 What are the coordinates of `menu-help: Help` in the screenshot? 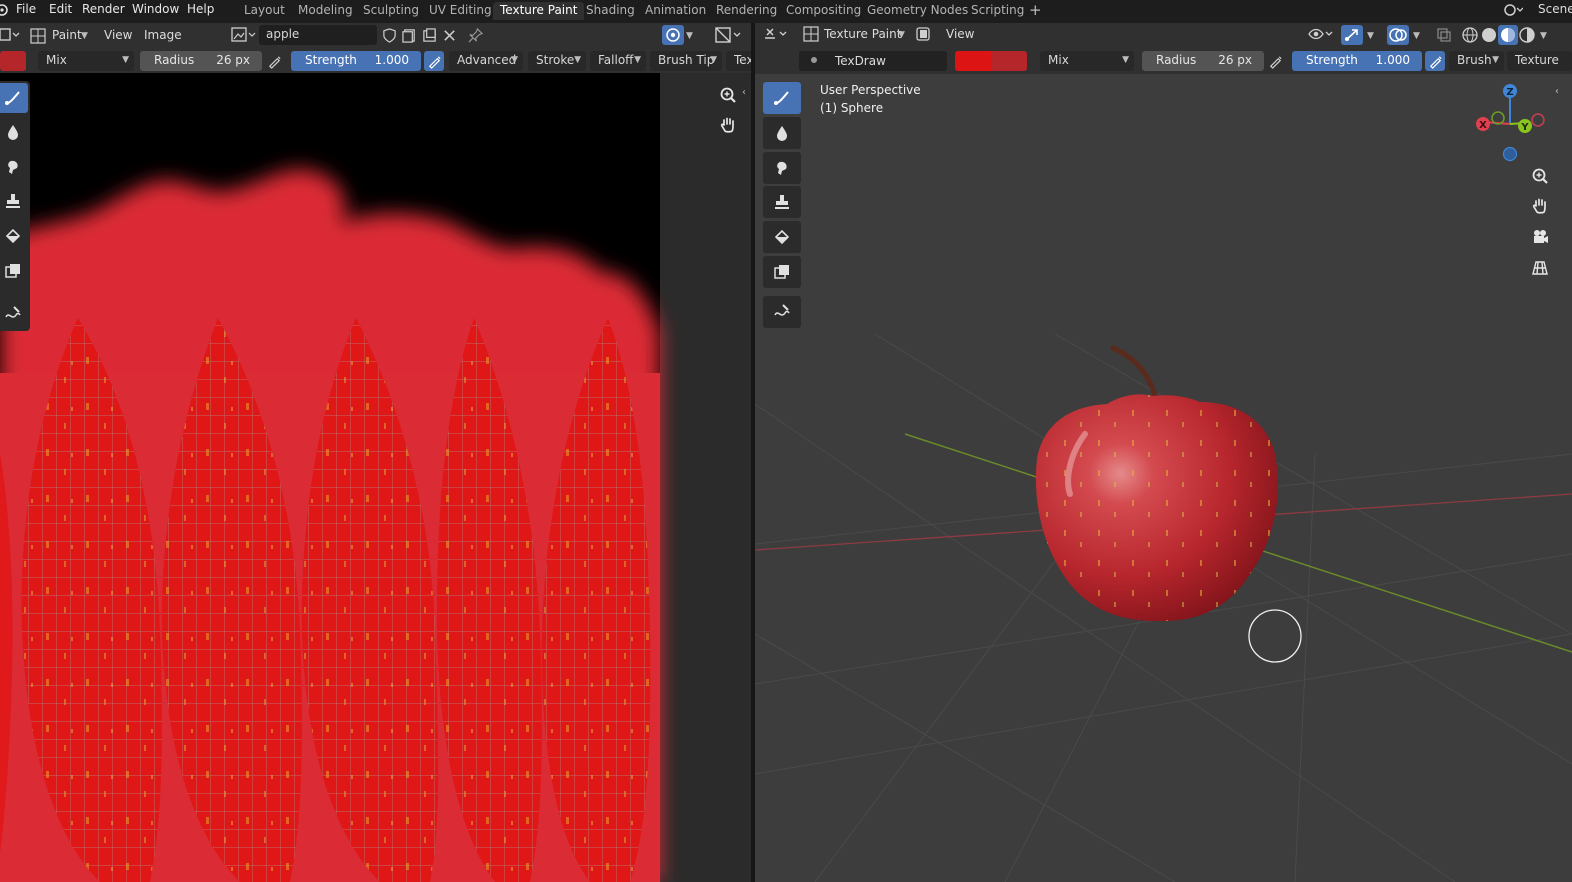 It's located at (200, 10).